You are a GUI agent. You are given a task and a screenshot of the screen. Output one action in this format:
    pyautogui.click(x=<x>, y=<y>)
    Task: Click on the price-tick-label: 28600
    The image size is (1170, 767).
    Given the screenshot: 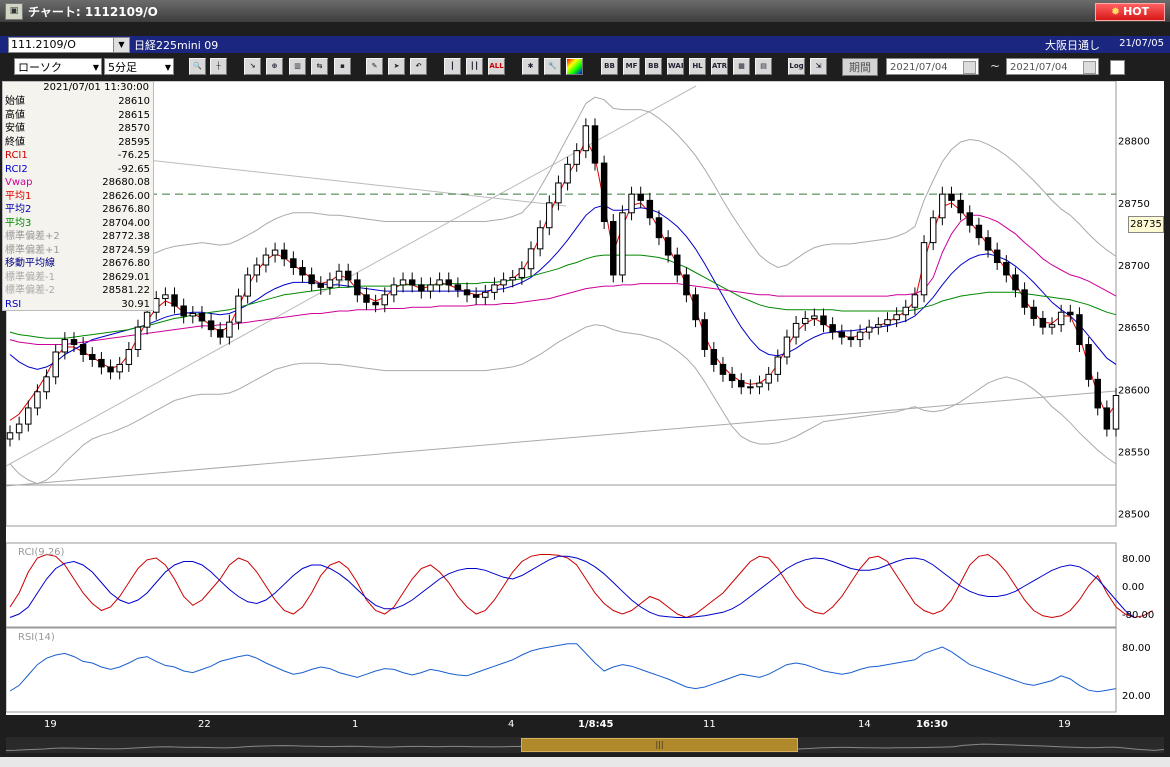 What is the action you would take?
    pyautogui.click(x=1134, y=390)
    